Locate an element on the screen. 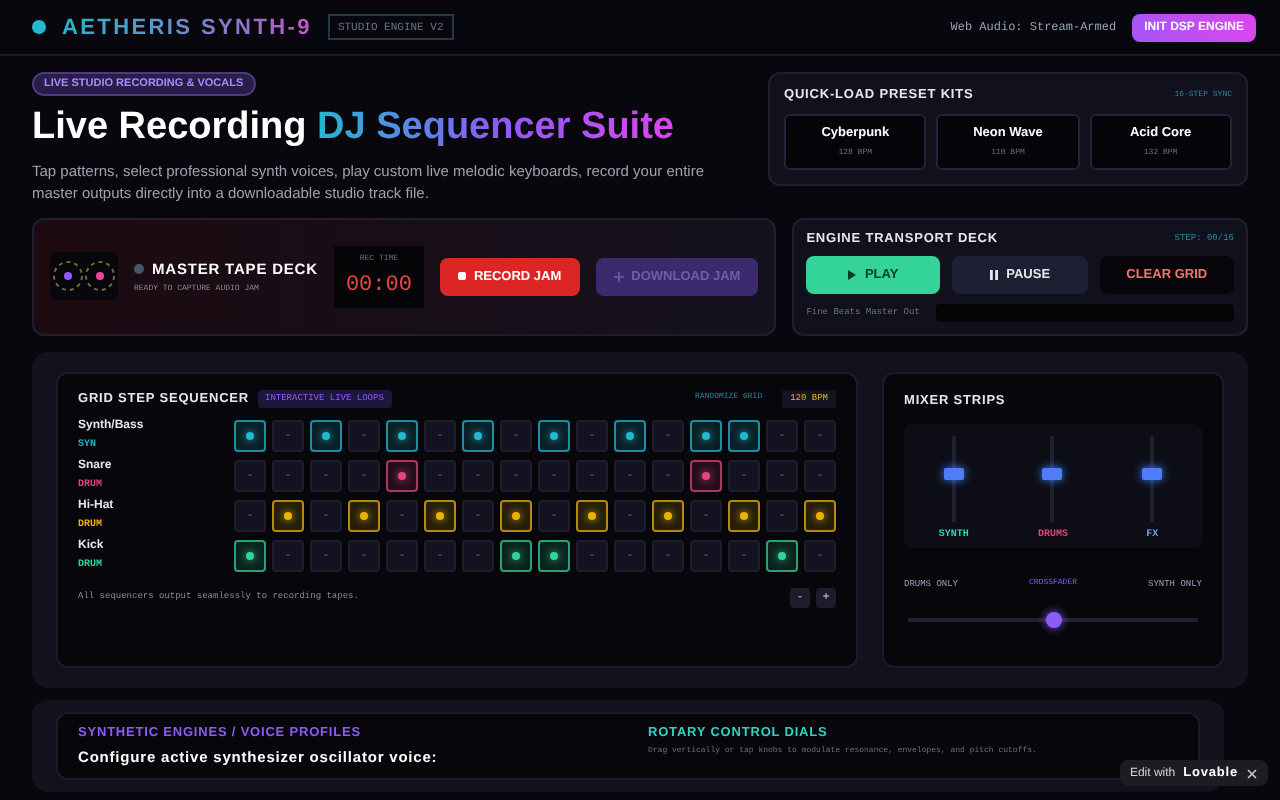  pause-icon is located at coordinates (994, 274).